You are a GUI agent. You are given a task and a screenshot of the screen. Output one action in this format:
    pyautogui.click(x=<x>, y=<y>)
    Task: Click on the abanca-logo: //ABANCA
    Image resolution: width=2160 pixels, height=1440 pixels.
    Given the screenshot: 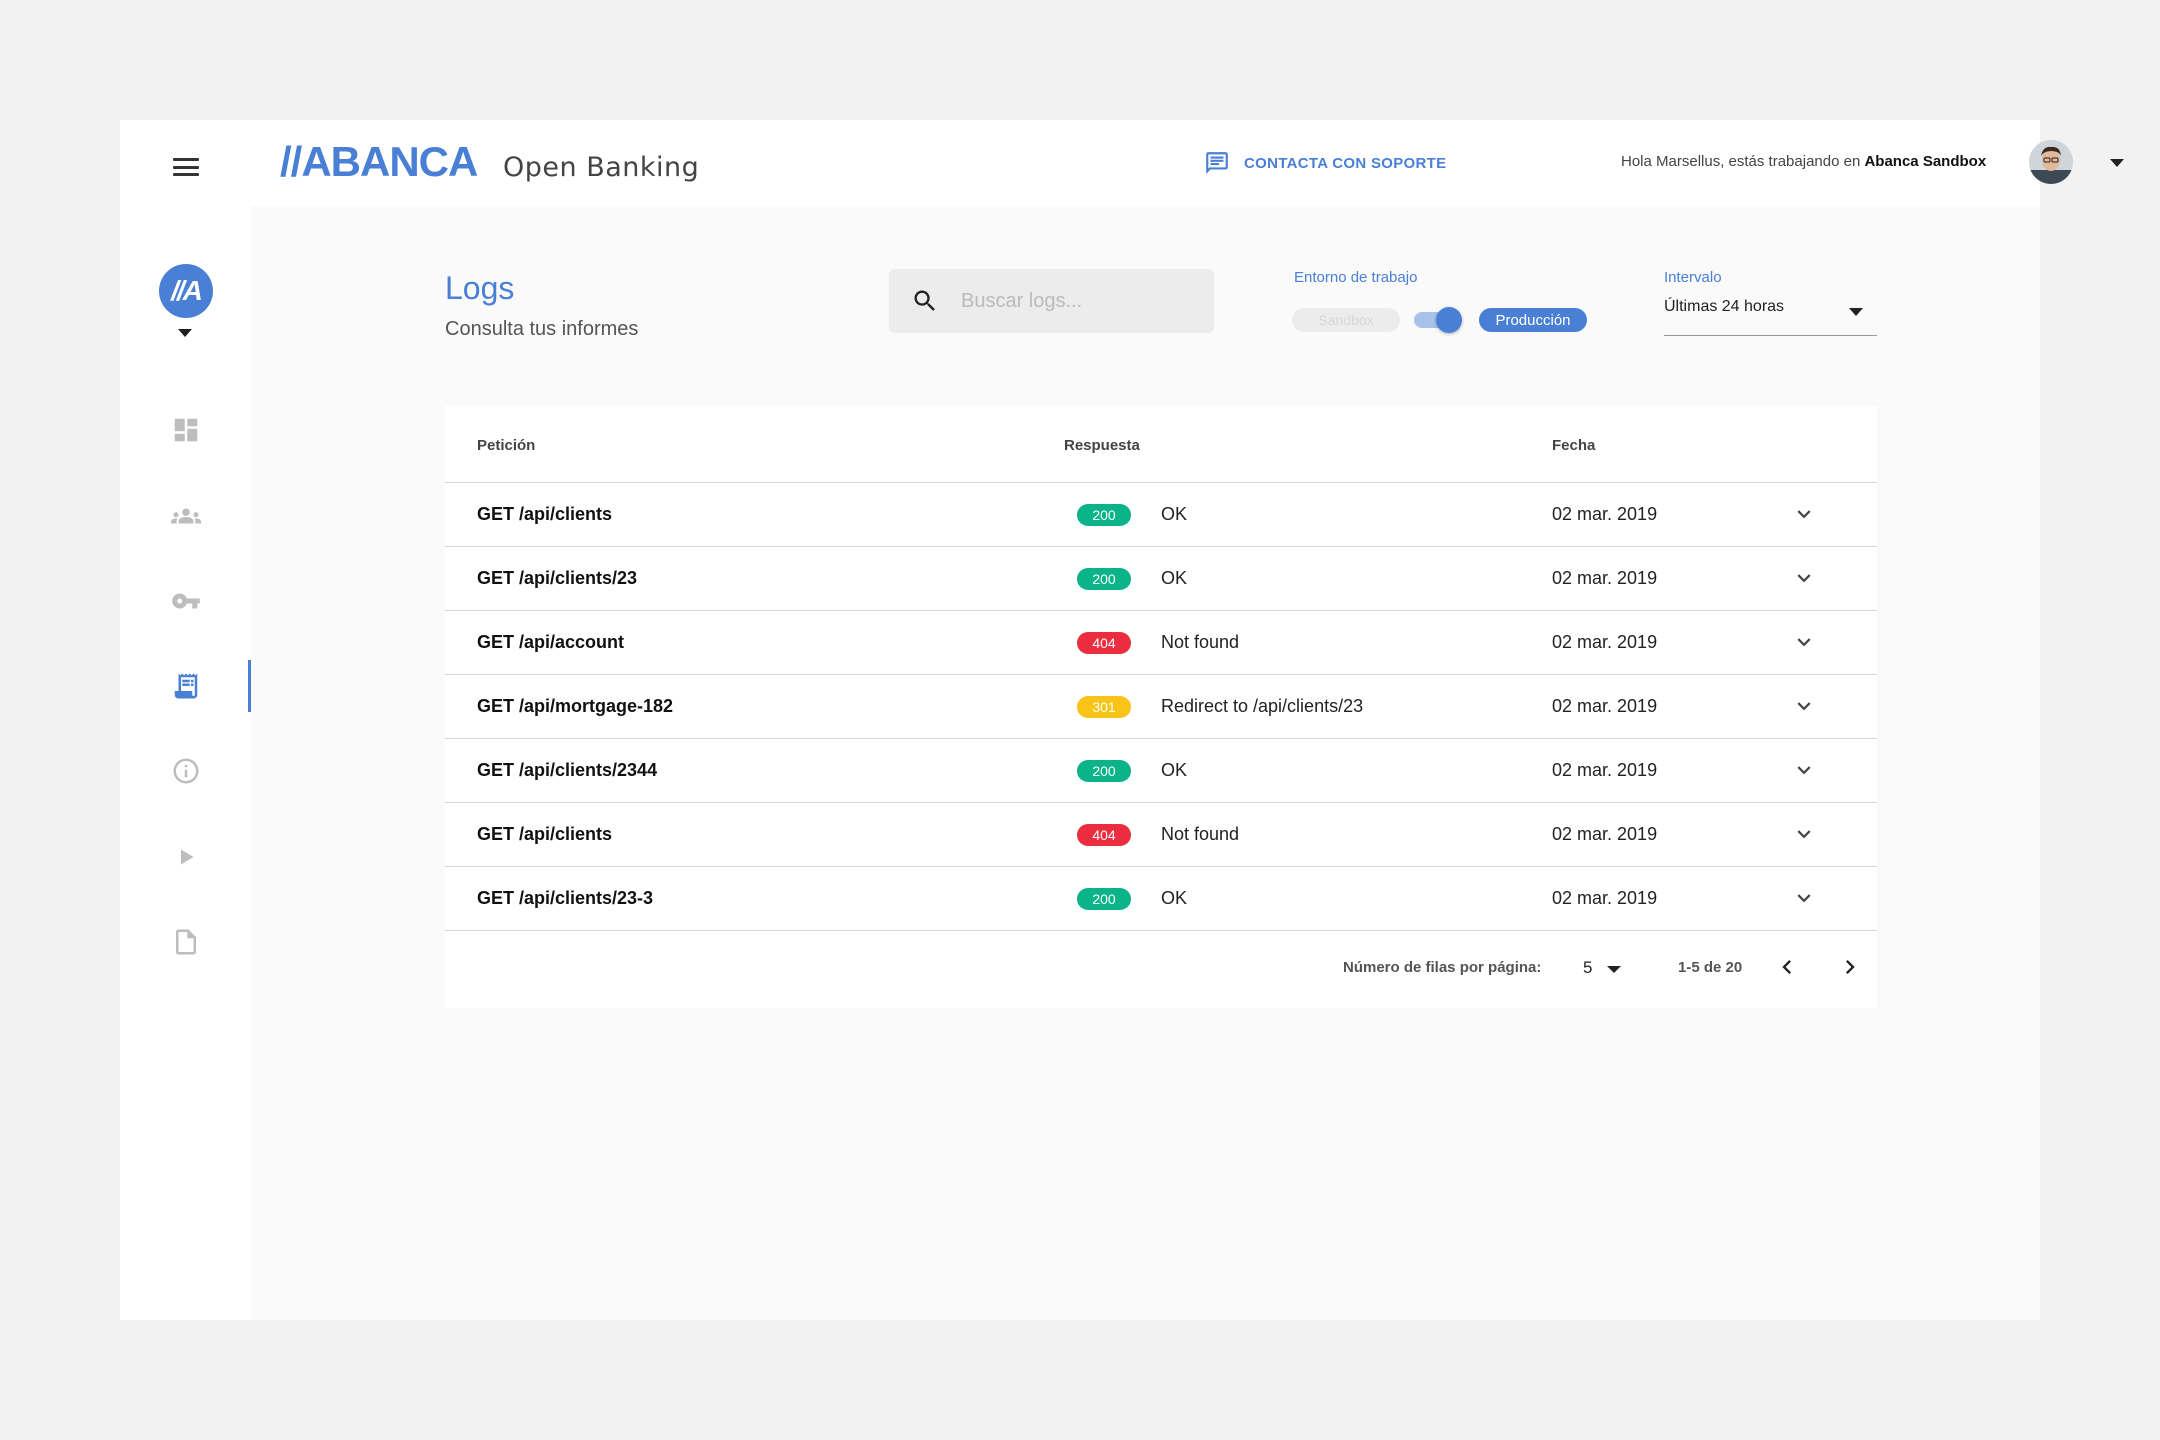 What is the action you would take?
    pyautogui.click(x=379, y=162)
    